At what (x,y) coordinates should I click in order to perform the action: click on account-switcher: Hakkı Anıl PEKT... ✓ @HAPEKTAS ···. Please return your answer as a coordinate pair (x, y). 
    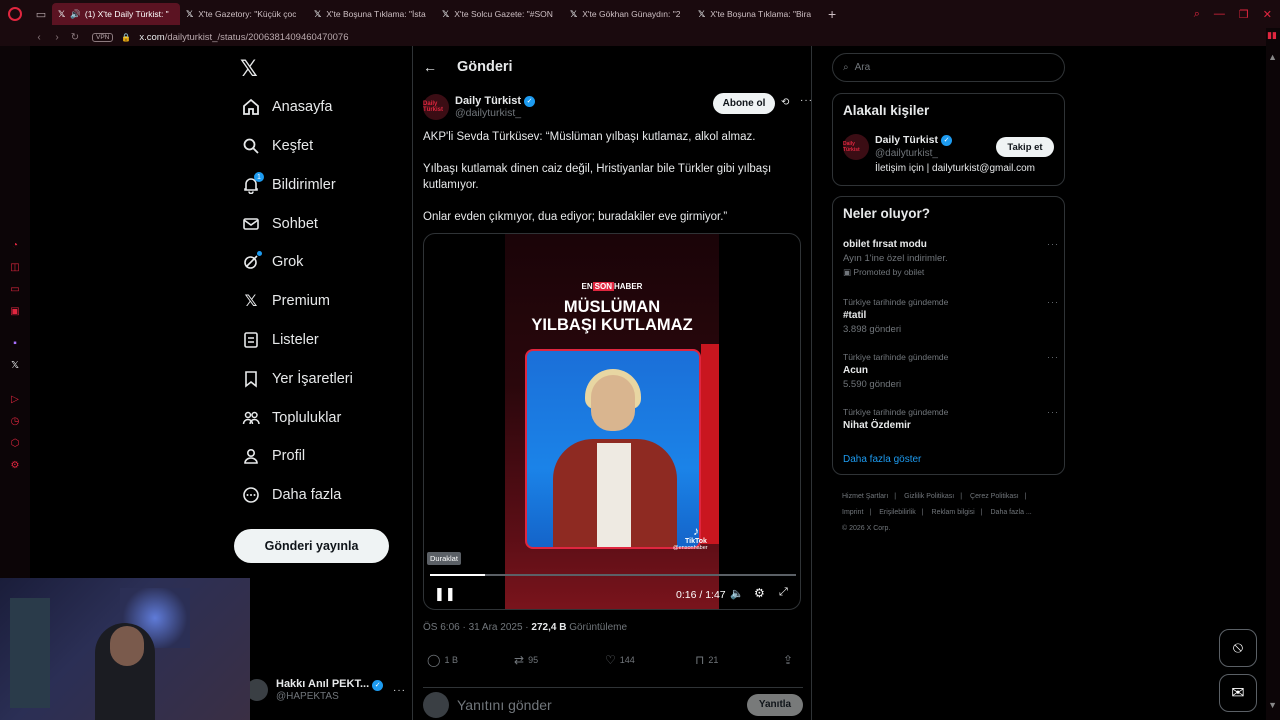
    Looking at the image, I should click on (326, 690).